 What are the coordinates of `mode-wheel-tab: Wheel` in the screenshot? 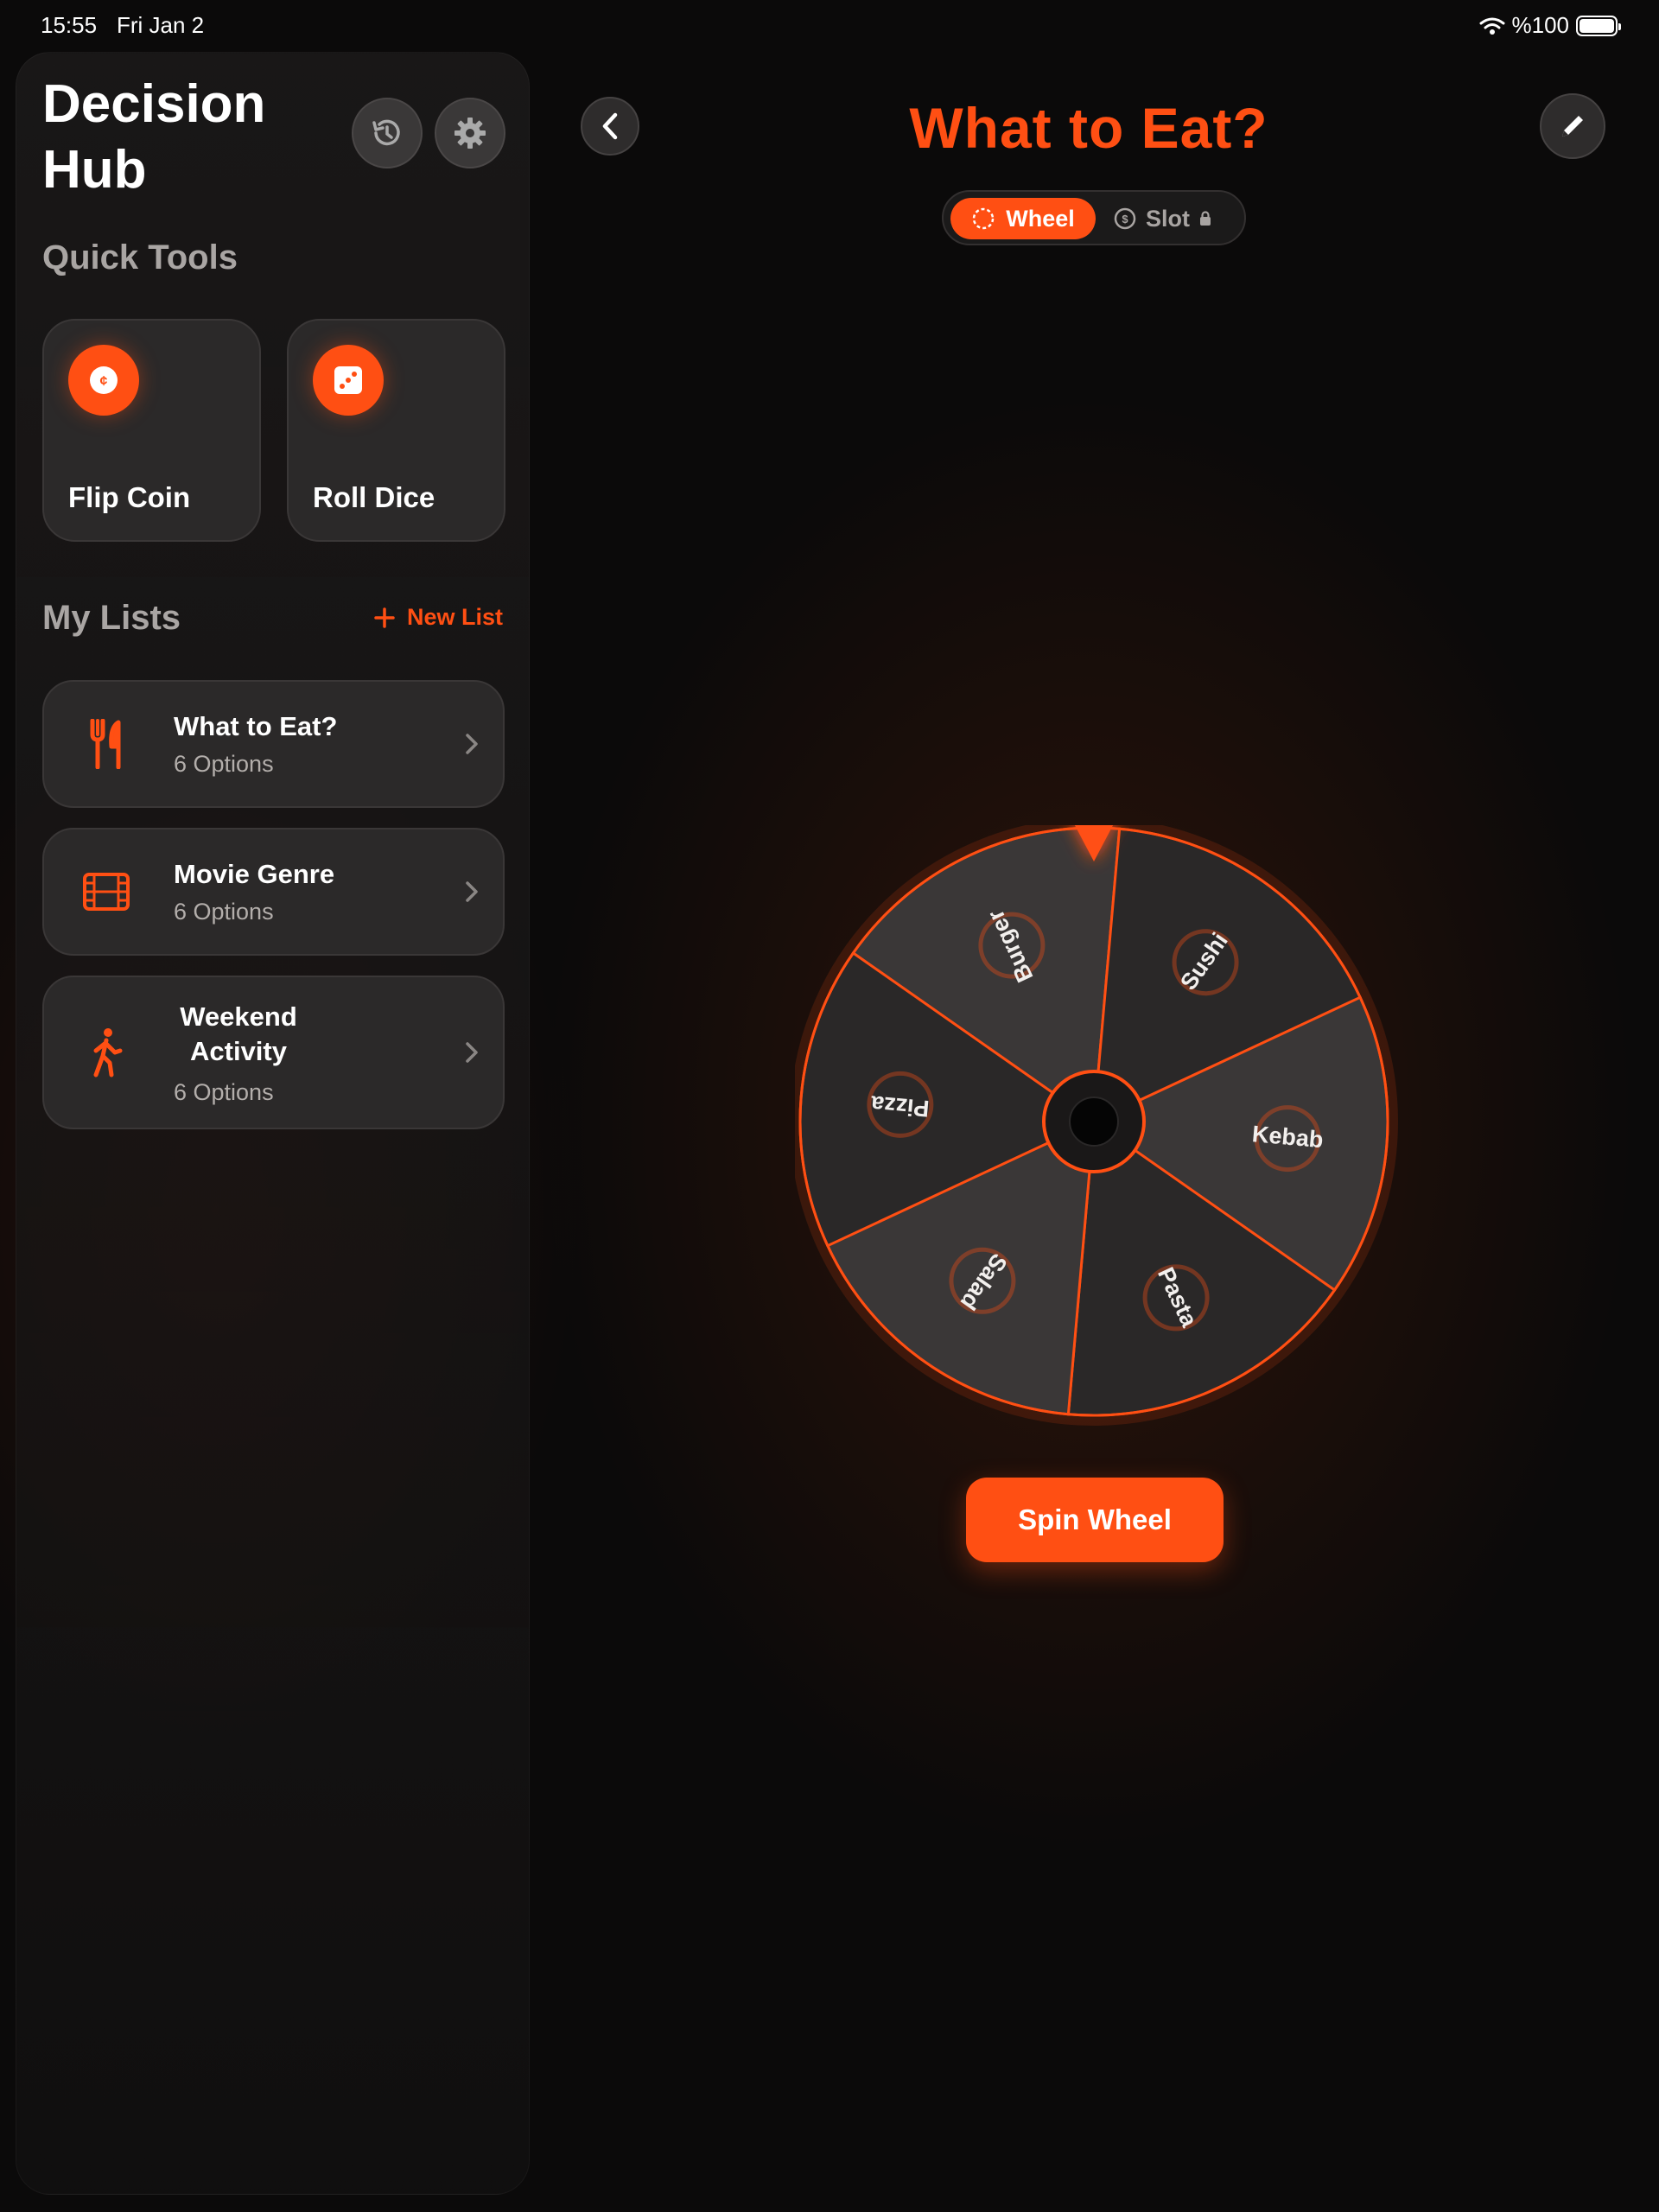 It's located at (1023, 218).